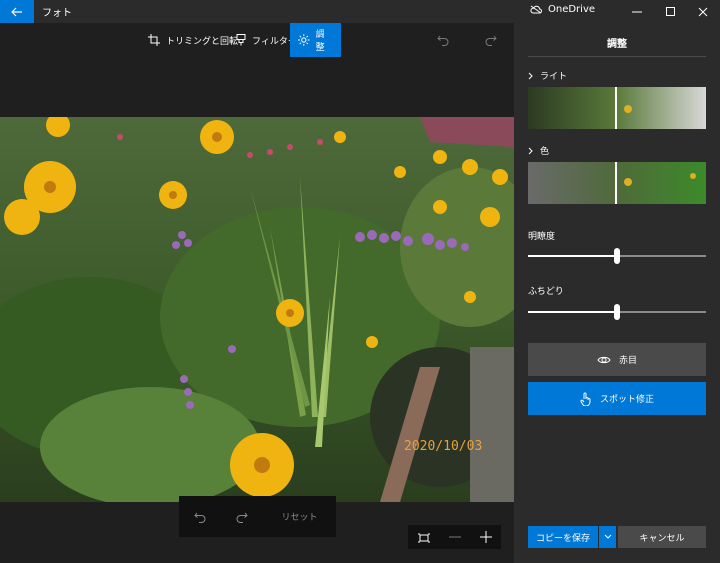 This screenshot has height=563, width=720. What do you see at coordinates (304, 40) in the screenshot?
I see `brightness-icon` at bounding box center [304, 40].